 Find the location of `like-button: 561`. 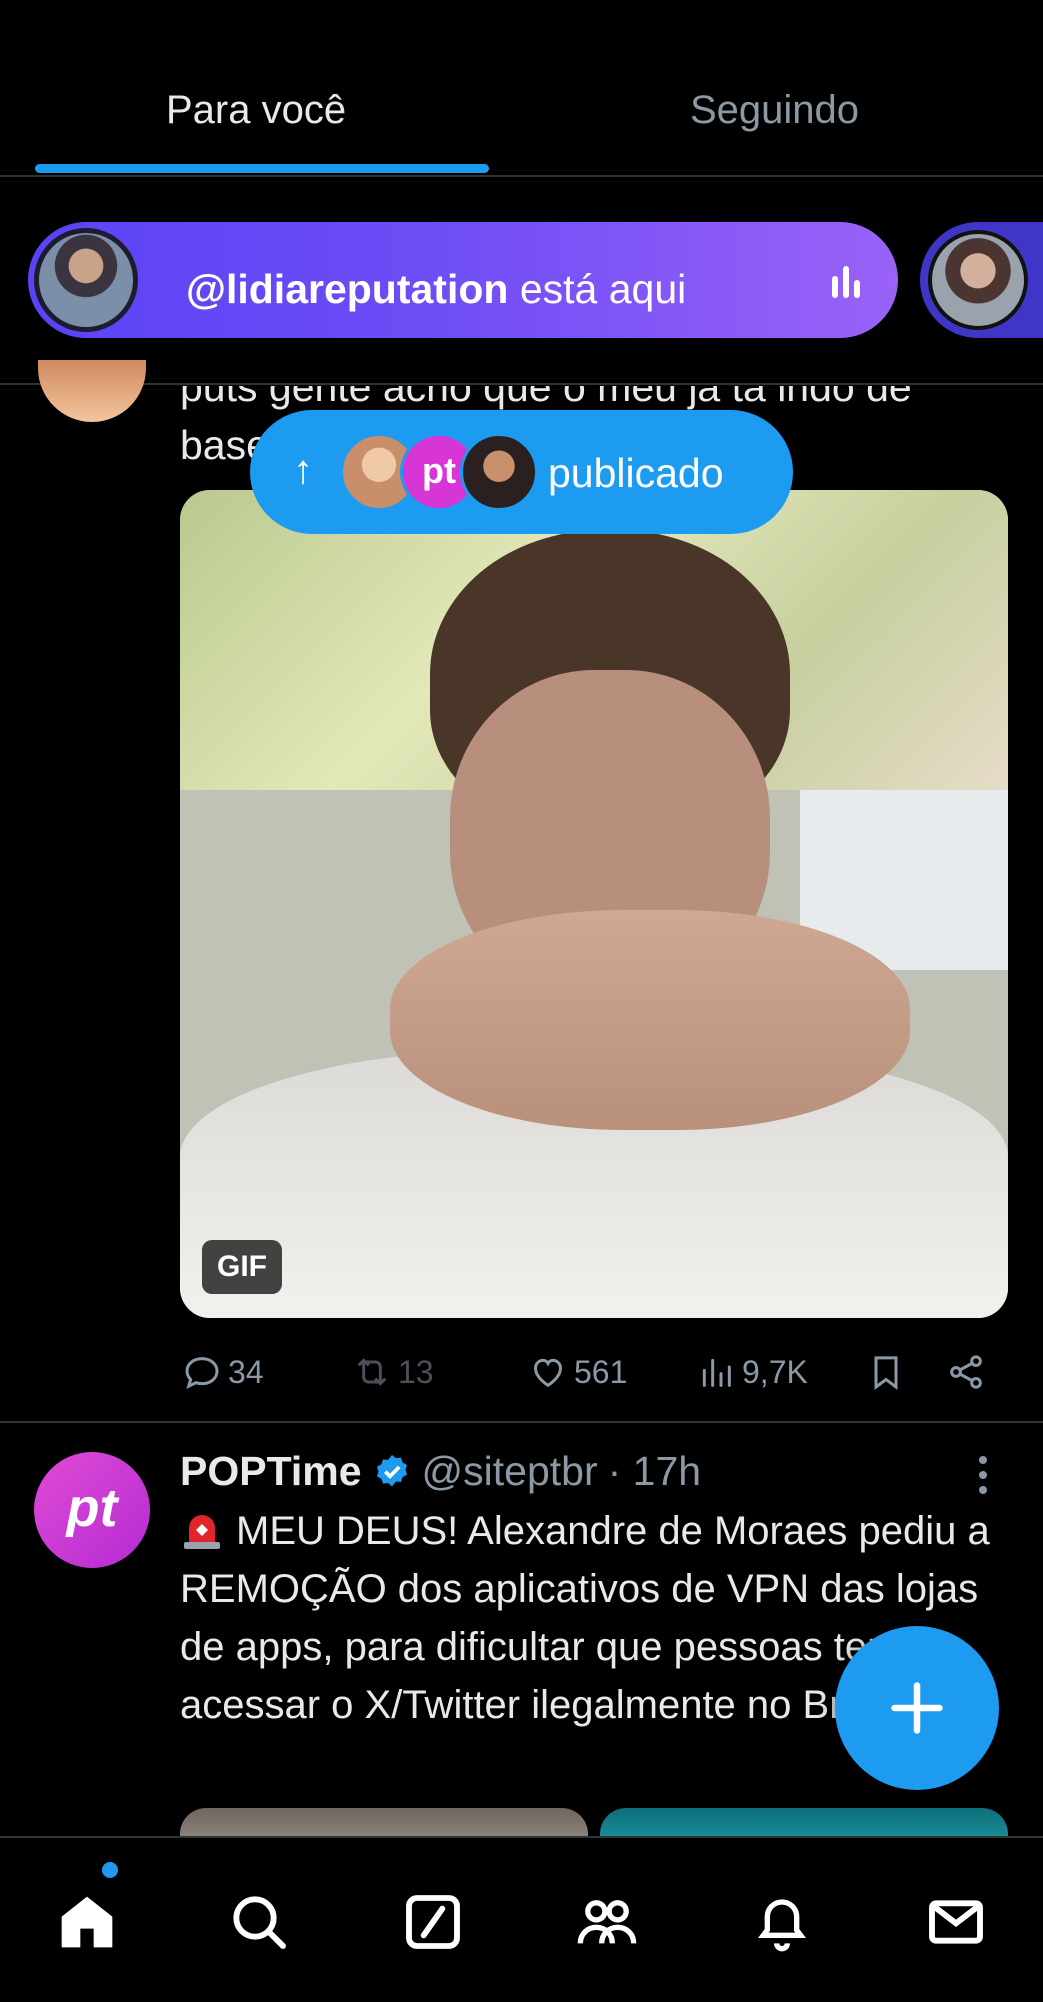

like-button: 561 is located at coordinates (577, 1372).